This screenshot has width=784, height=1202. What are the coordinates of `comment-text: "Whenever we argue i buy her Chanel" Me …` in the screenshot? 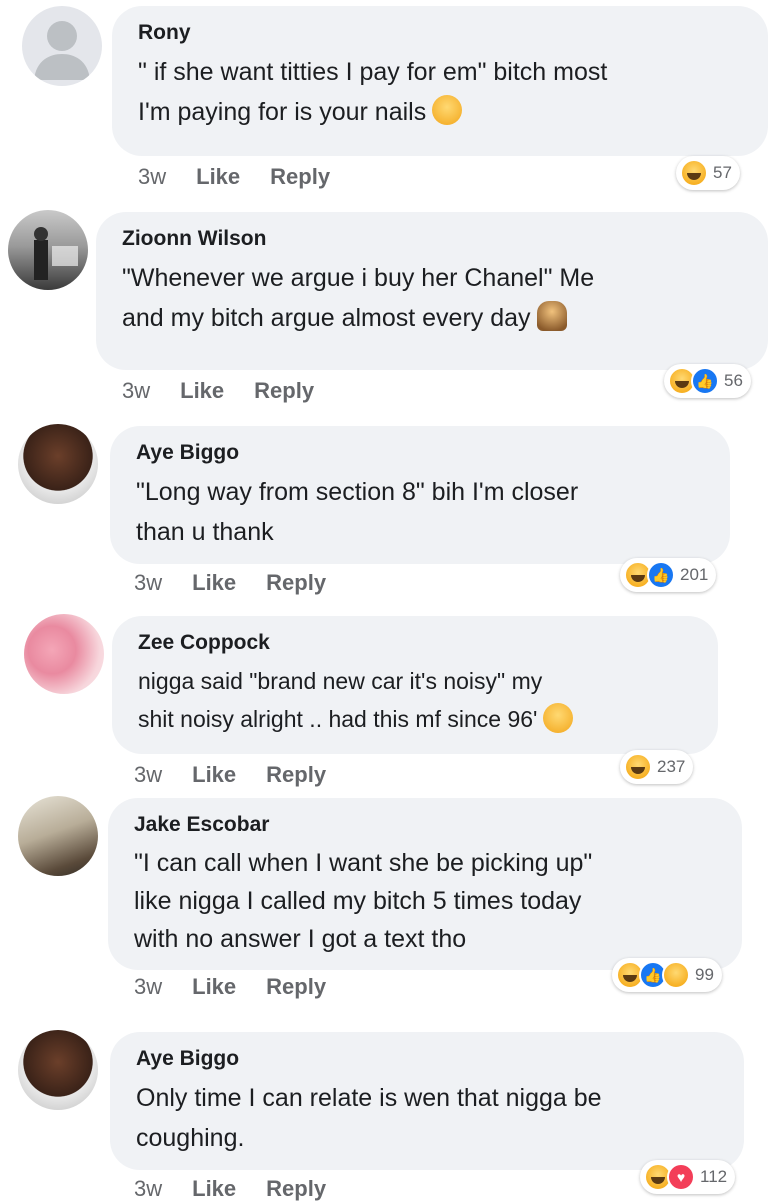 It's located at (432, 298).